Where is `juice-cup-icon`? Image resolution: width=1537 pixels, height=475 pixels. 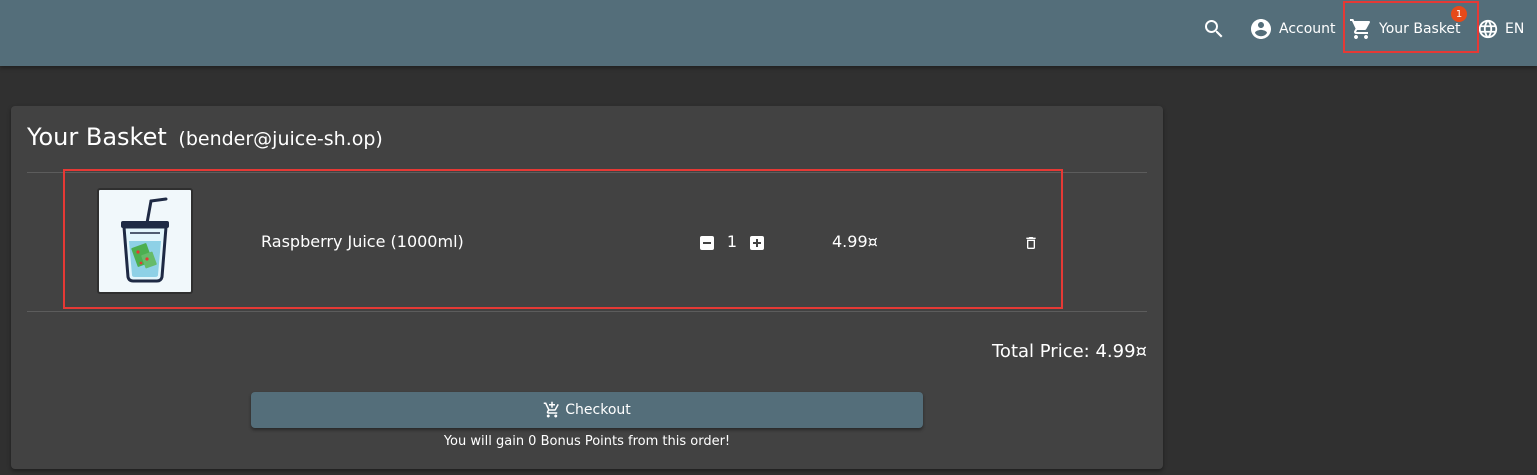
juice-cup-icon is located at coordinates (145, 240).